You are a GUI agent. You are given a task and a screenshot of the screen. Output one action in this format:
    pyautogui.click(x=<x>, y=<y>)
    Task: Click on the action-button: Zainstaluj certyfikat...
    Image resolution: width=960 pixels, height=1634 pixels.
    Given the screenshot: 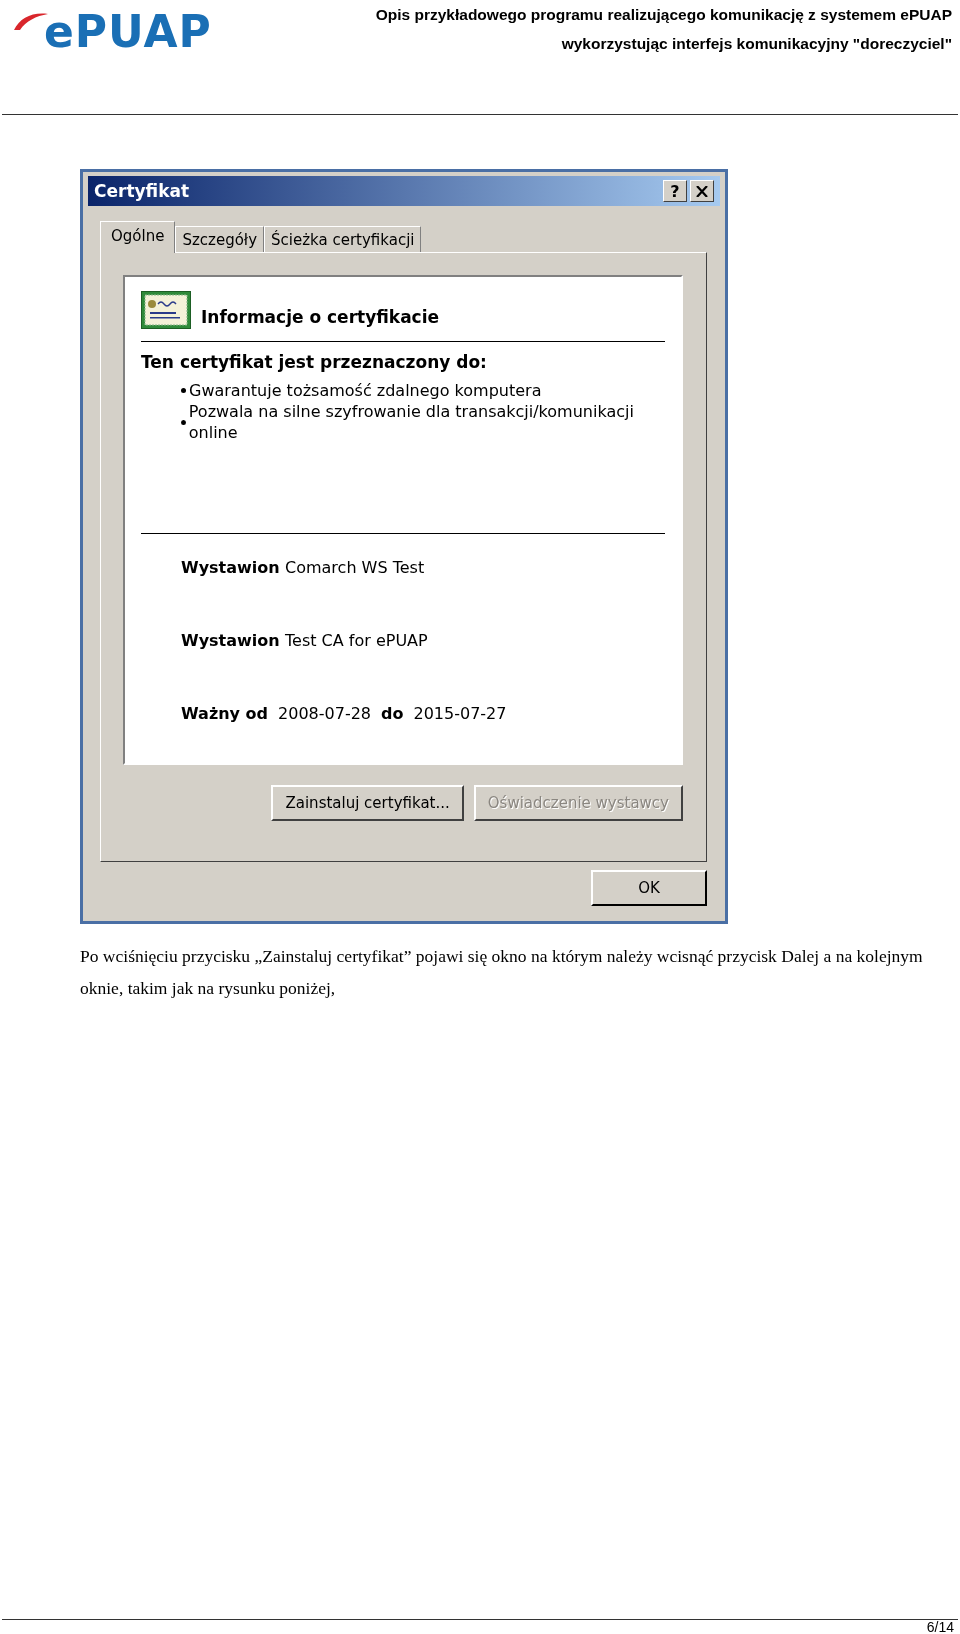 What is the action you would take?
    pyautogui.click(x=367, y=803)
    